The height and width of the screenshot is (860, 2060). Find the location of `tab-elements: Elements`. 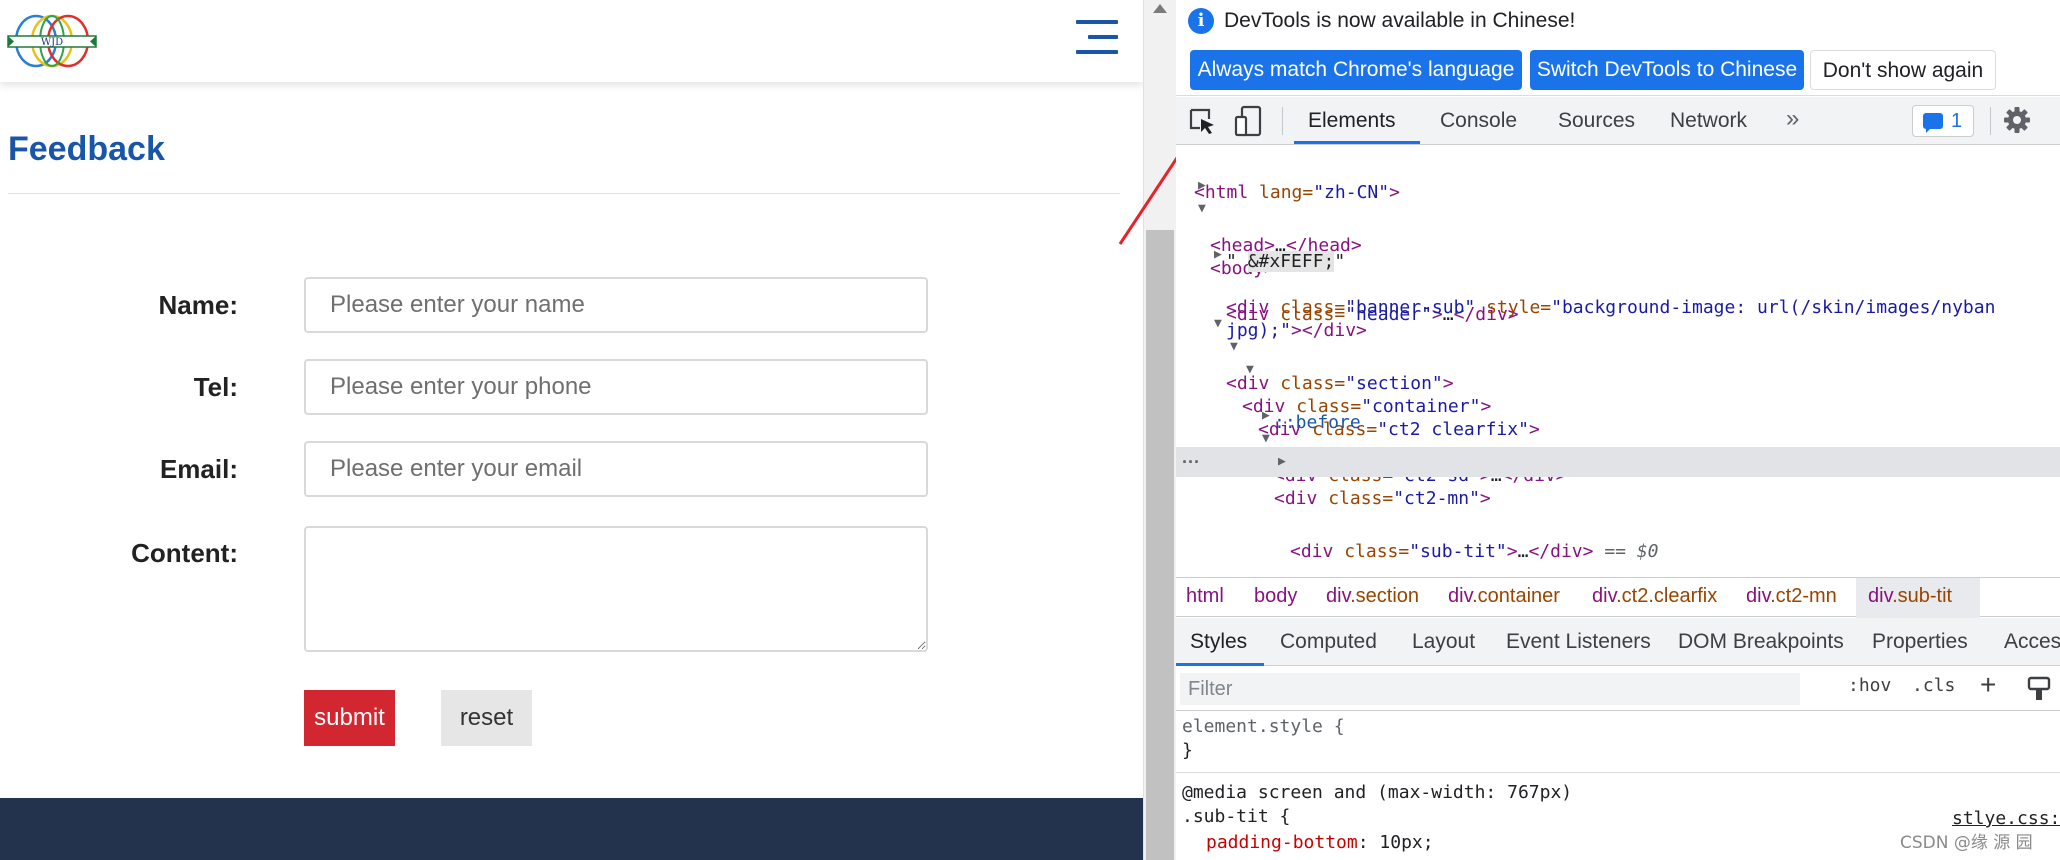

tab-elements: Elements is located at coordinates (1352, 121).